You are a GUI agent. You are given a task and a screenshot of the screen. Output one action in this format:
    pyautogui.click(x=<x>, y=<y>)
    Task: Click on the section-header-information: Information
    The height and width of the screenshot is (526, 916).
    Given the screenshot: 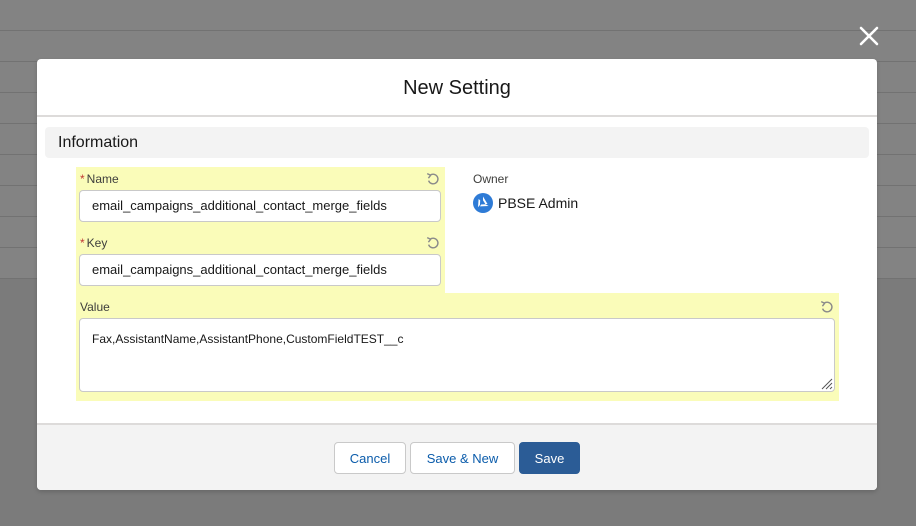 What is the action you would take?
    pyautogui.click(x=457, y=142)
    